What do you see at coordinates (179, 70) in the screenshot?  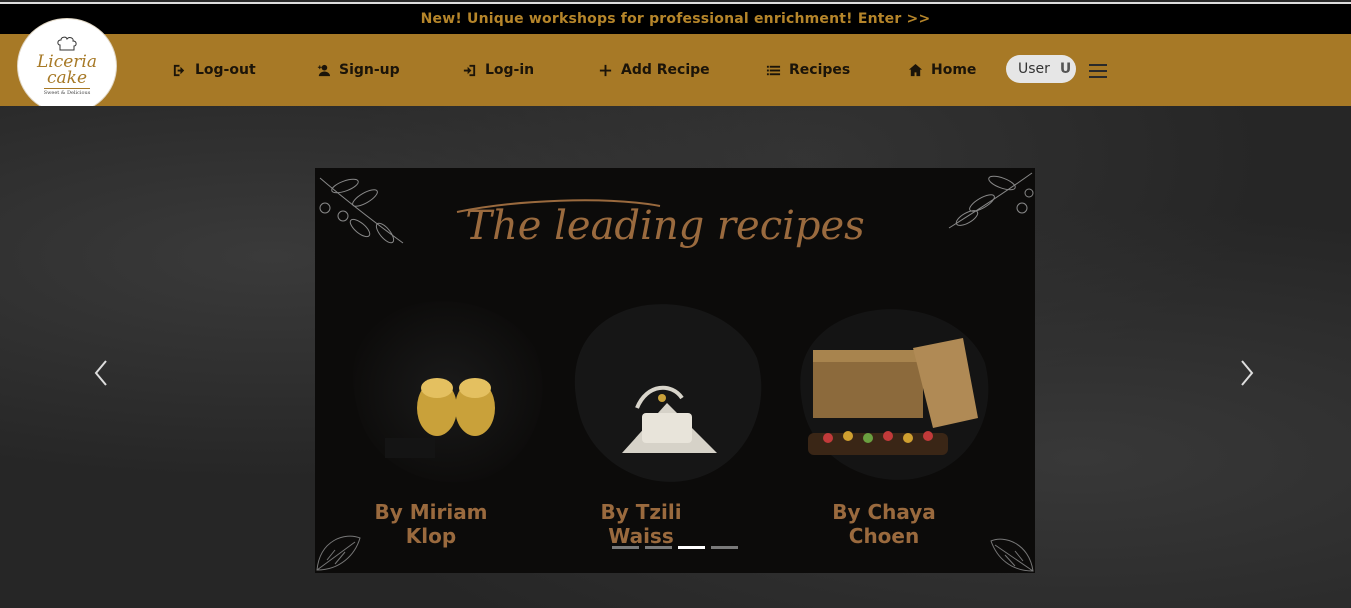 I see `logout-icon` at bounding box center [179, 70].